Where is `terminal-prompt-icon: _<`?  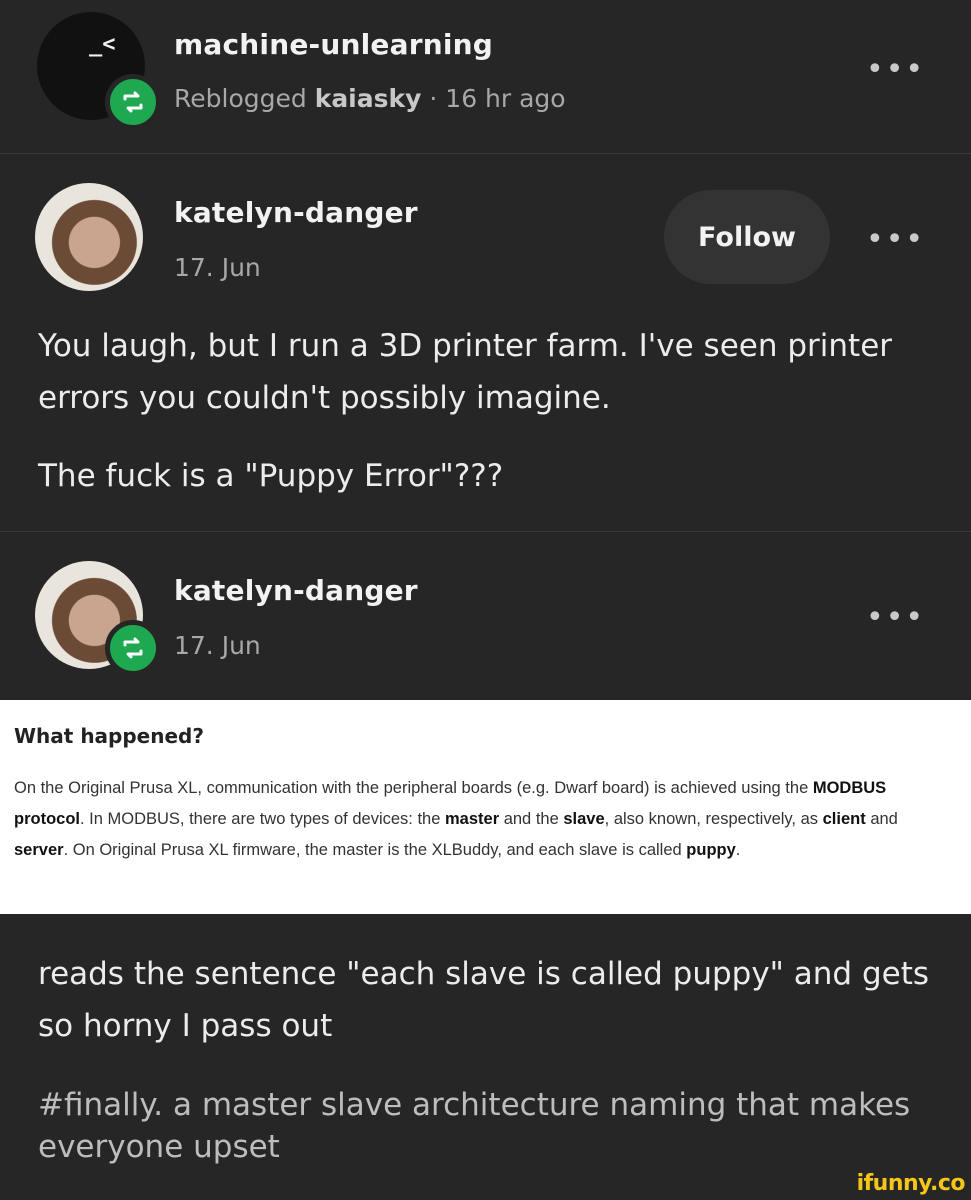
terminal-prompt-icon: _< is located at coordinates (102, 44).